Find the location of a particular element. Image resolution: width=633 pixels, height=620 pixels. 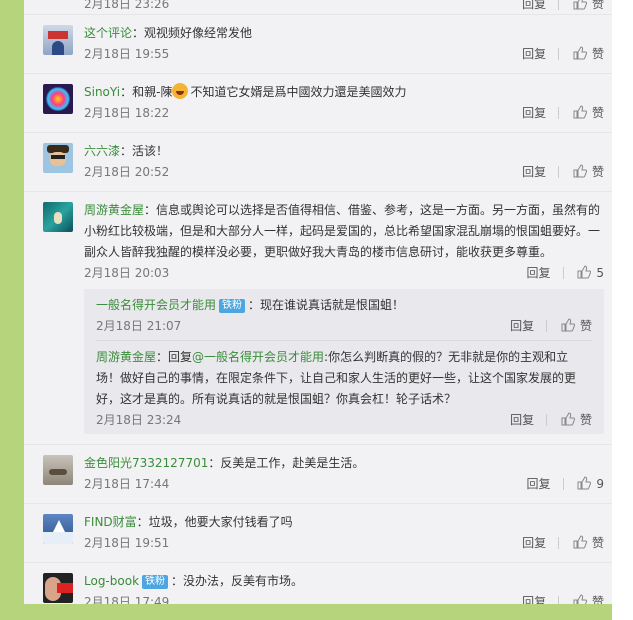

reply-text: 一般名得开会员才能用 铁粉 ：现在谁说真话就是恨国蛆！ is located at coordinates (250, 305).